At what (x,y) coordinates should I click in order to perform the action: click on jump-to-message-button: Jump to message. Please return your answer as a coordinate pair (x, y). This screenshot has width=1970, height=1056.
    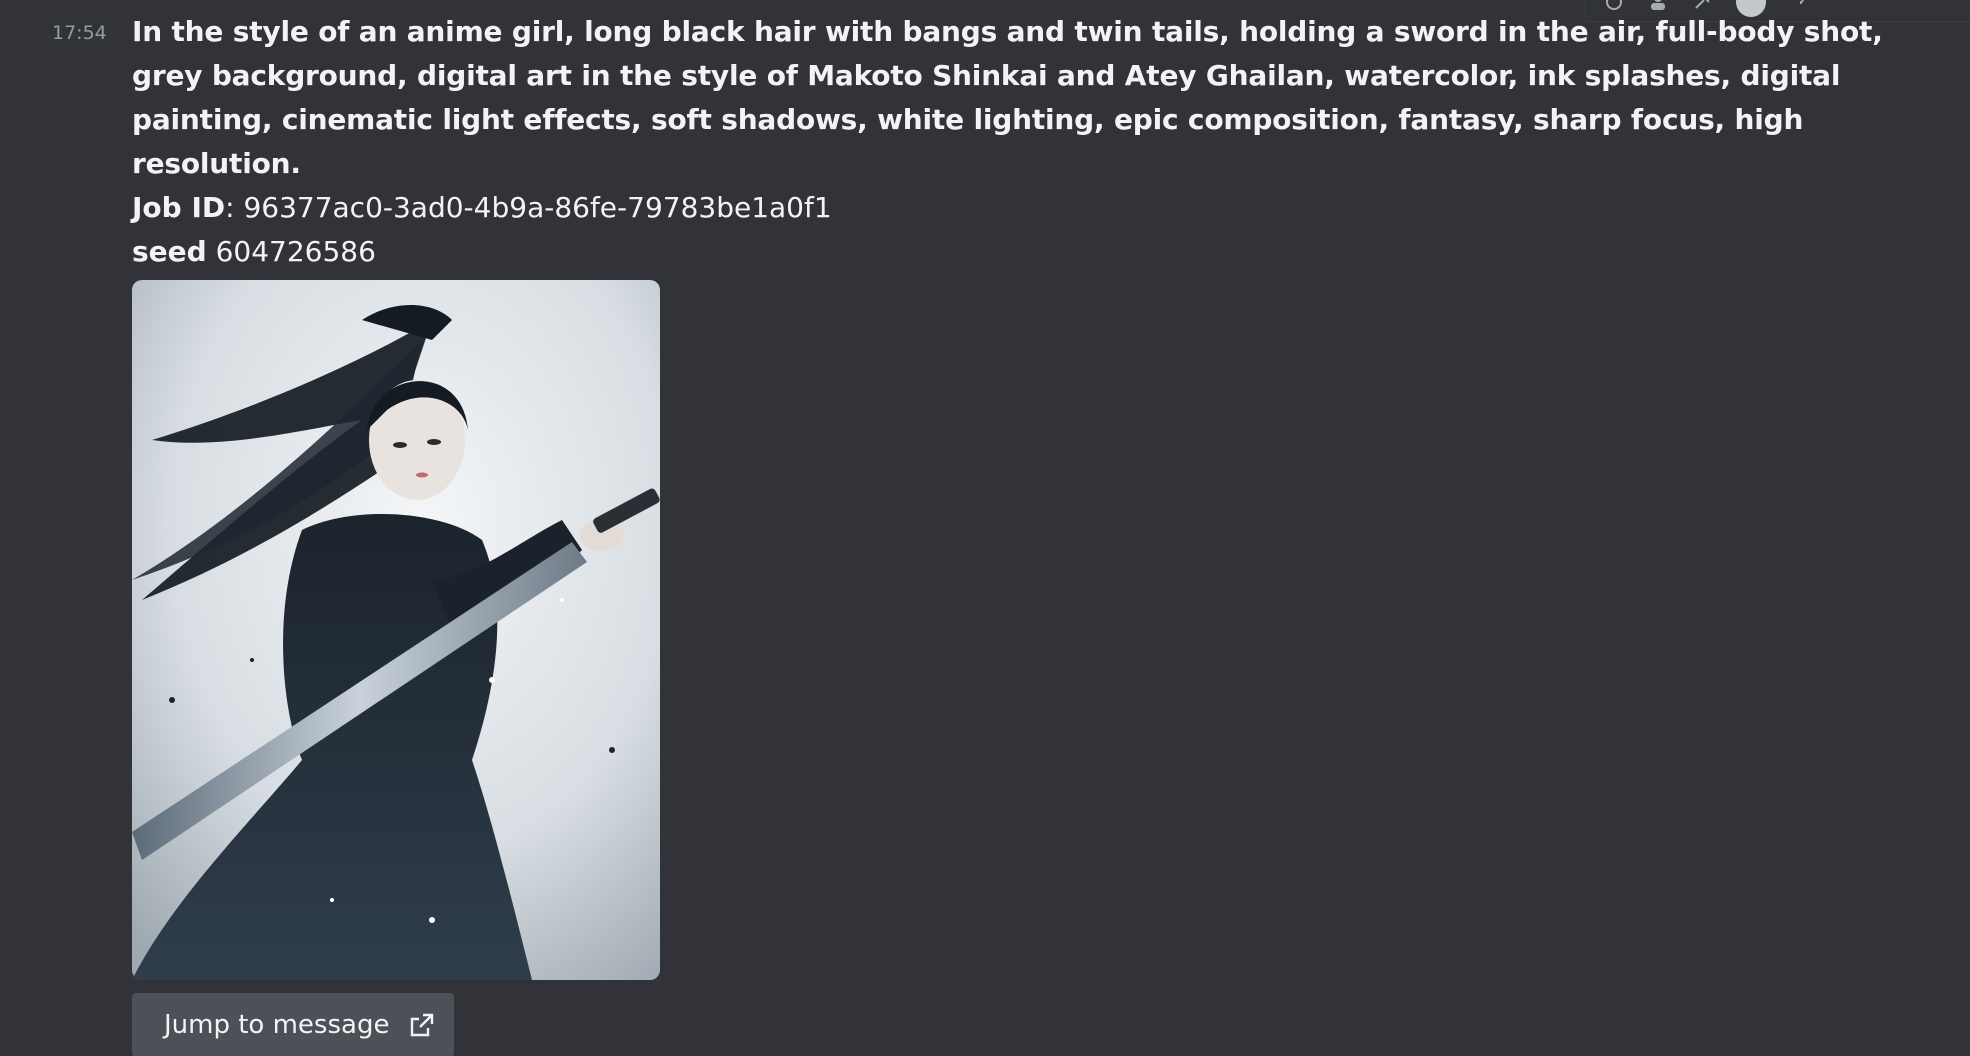
    Looking at the image, I should click on (293, 1024).